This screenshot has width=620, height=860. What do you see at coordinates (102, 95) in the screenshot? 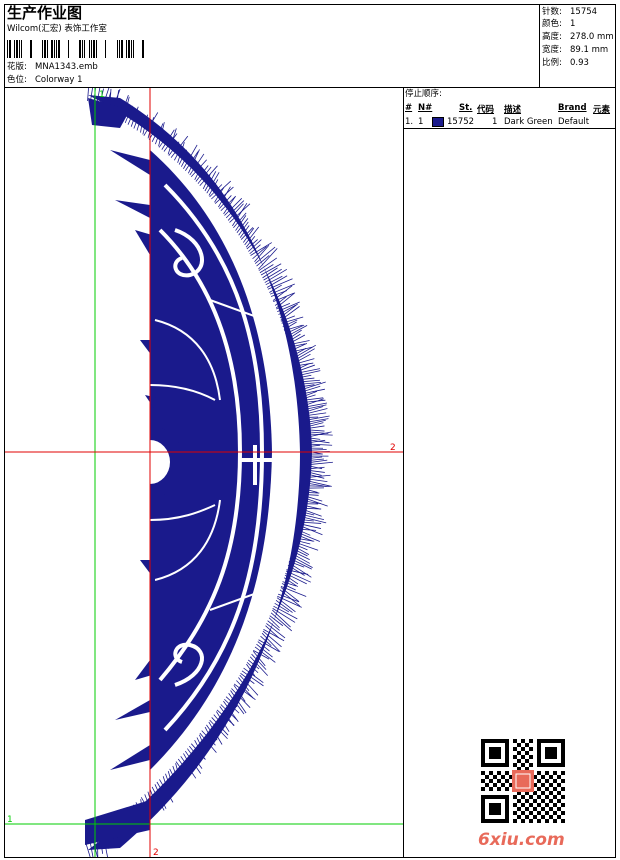
I see `guide-label-v1: 1` at bounding box center [102, 95].